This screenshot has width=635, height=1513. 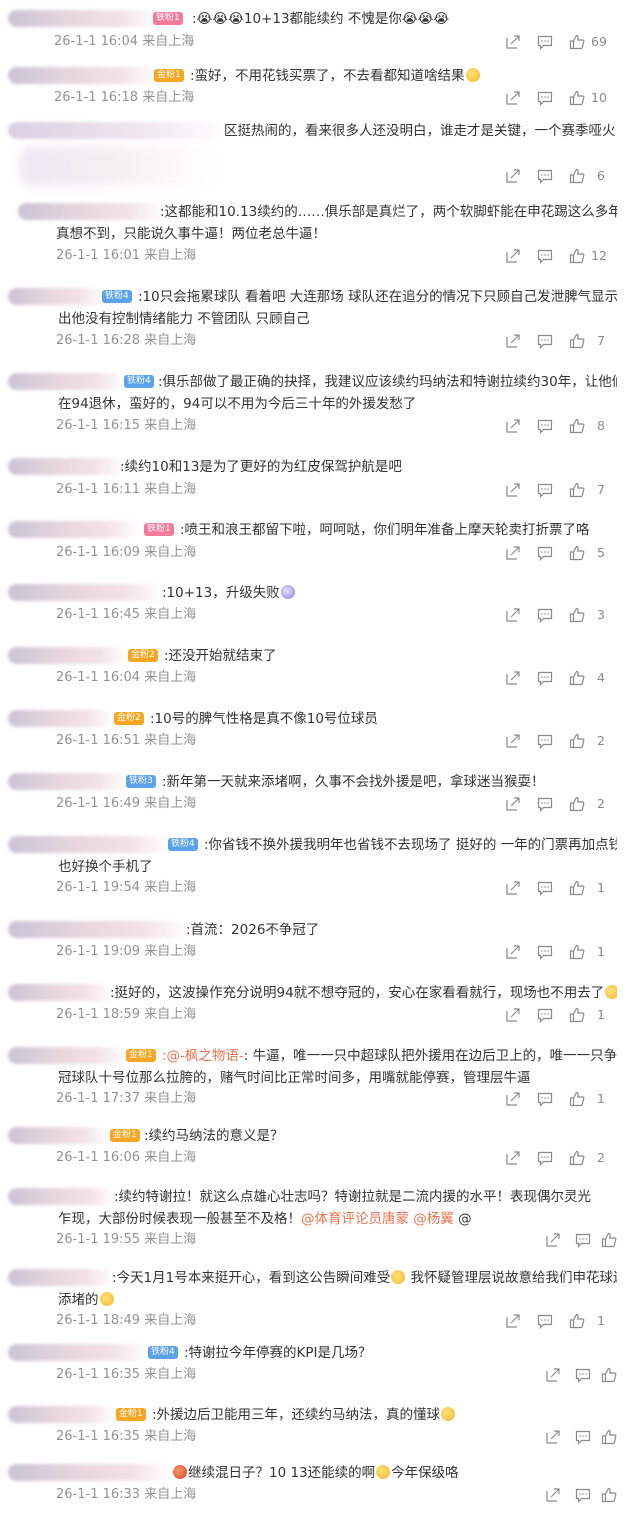 What do you see at coordinates (601, 1098) in the screenshot?
I see `like-count: 1` at bounding box center [601, 1098].